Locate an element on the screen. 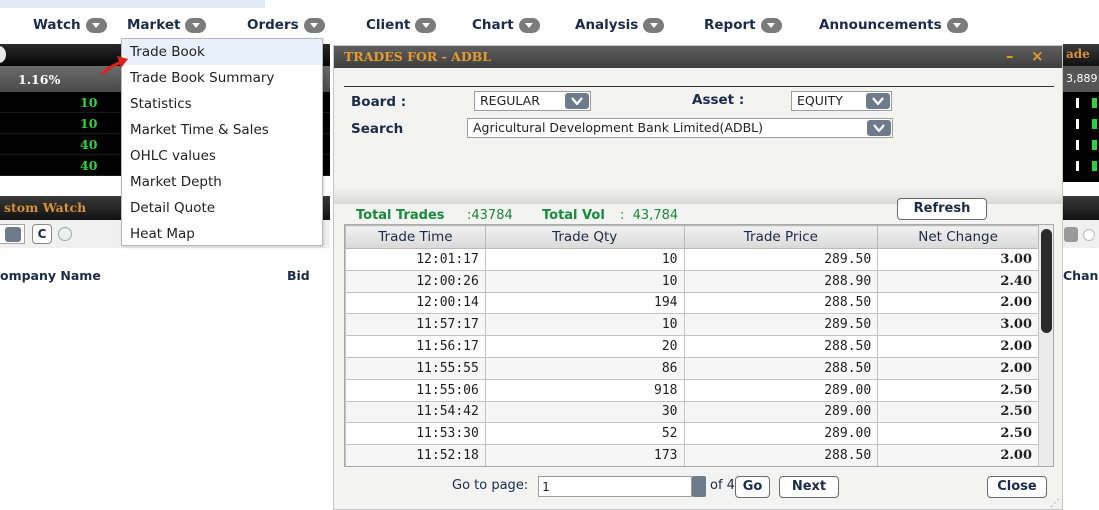 The image size is (1099, 510). menu-client: Client is located at coordinates (401, 25).